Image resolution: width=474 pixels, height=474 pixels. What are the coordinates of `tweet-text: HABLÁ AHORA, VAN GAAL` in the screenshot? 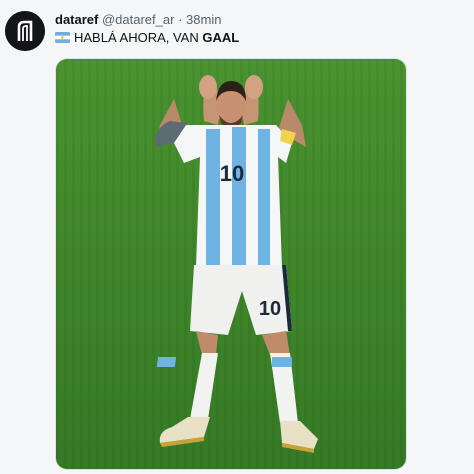 It's located at (147, 37).